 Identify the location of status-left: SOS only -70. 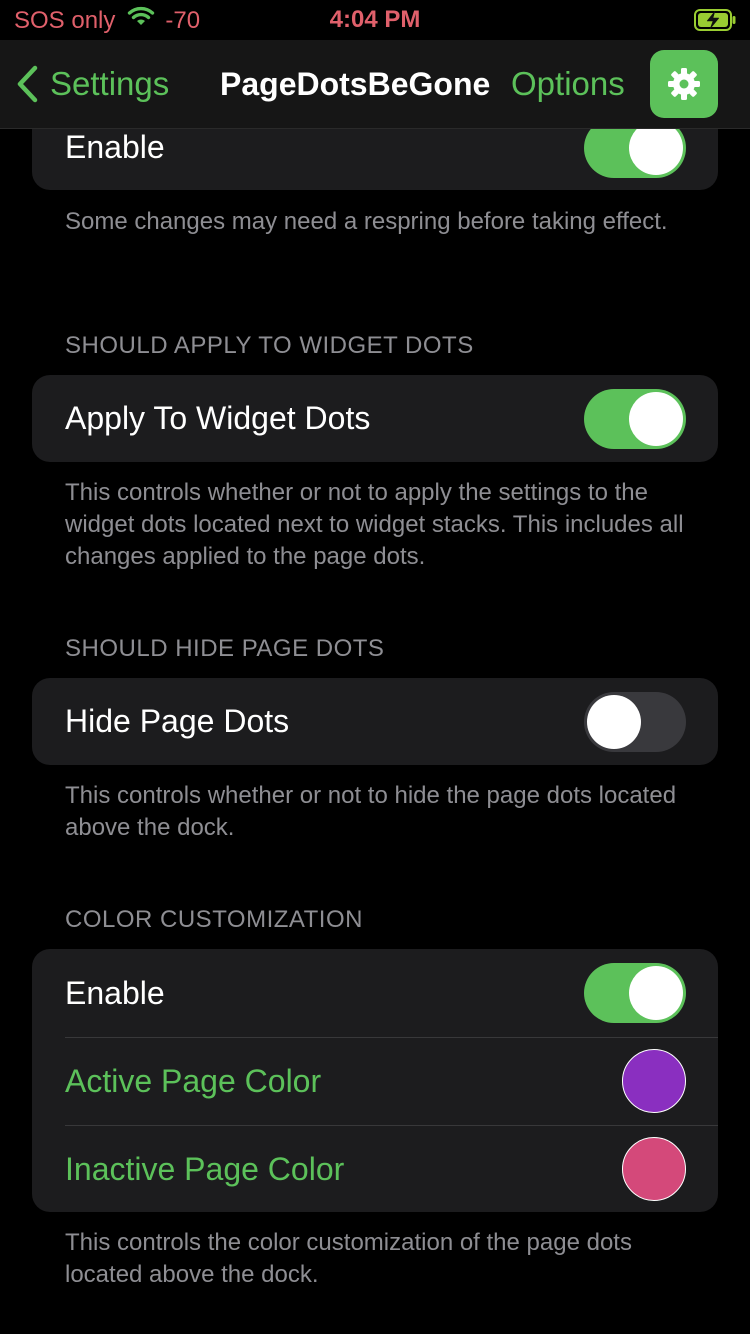
(107, 20).